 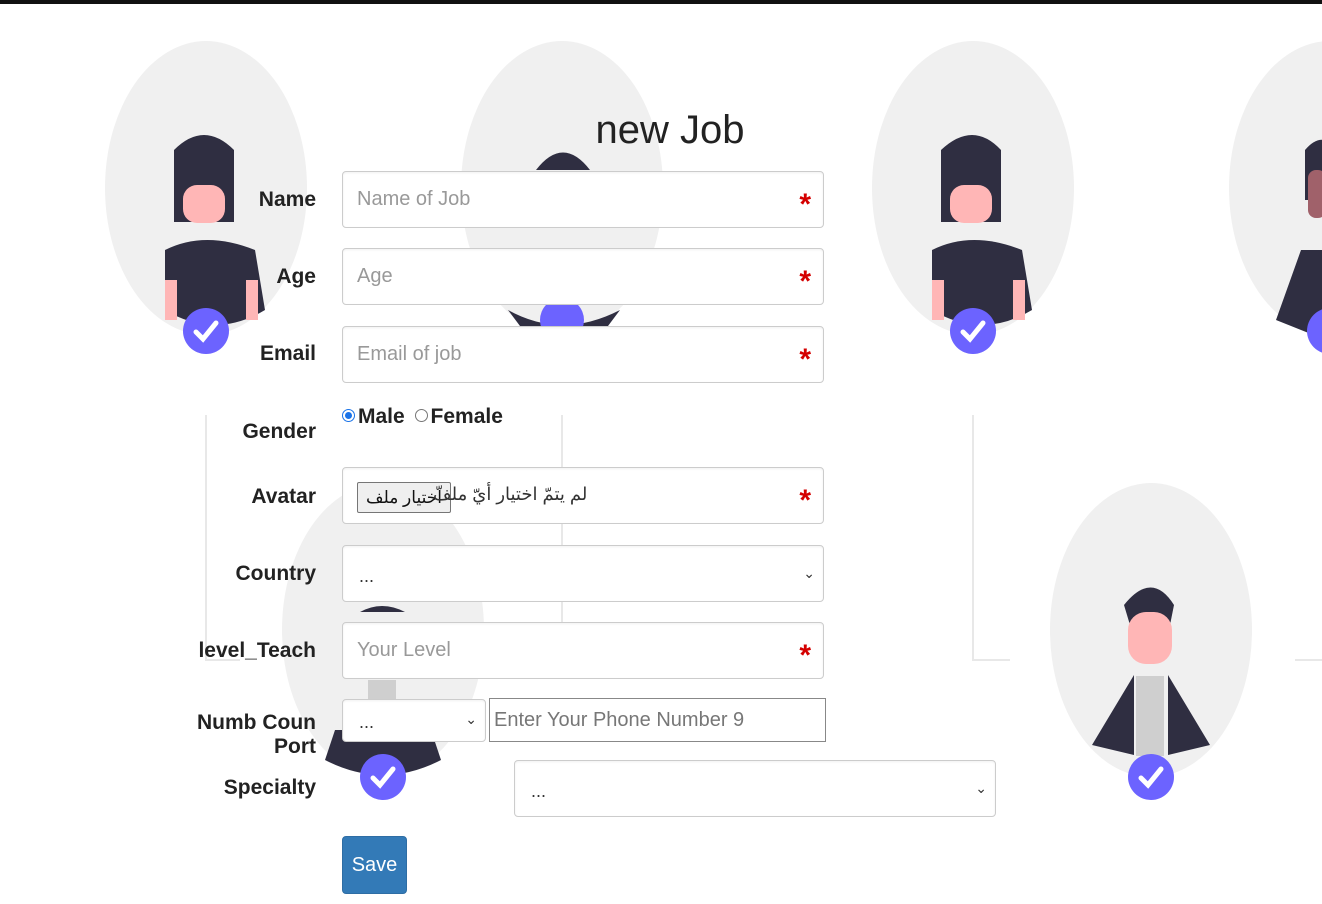 I want to click on avatar-label: Avatar, so click(x=283, y=496).